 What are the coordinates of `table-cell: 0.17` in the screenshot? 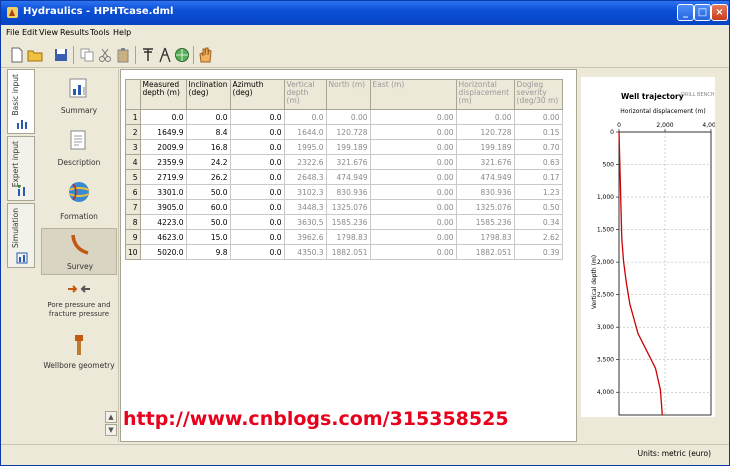 It's located at (538, 177).